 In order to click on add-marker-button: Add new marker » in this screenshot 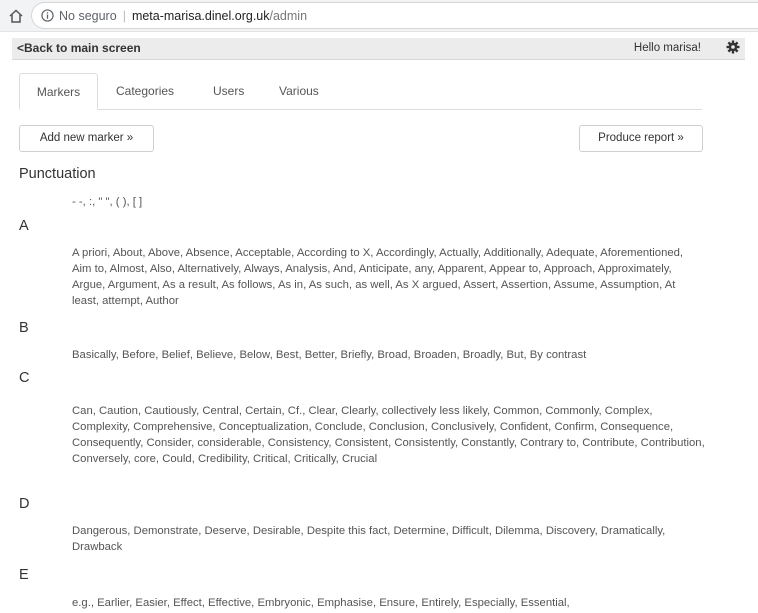, I will do `click(86, 138)`.